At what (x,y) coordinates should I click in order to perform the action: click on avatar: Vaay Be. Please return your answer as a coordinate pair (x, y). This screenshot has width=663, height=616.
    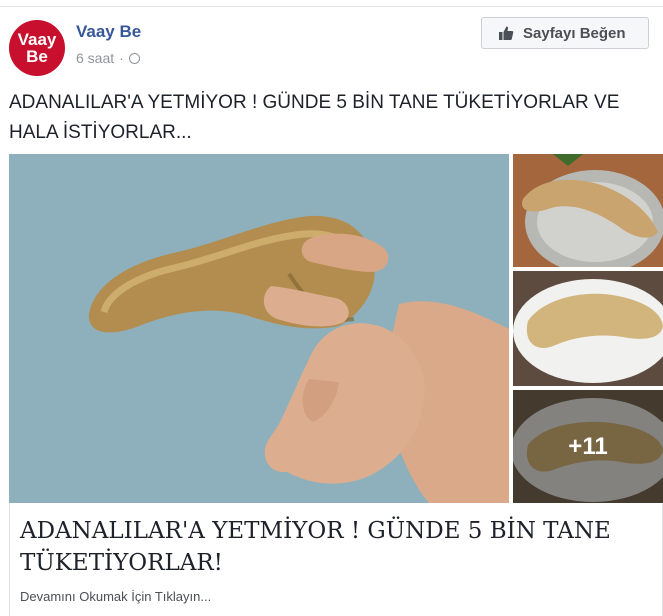
    Looking at the image, I should click on (37, 48).